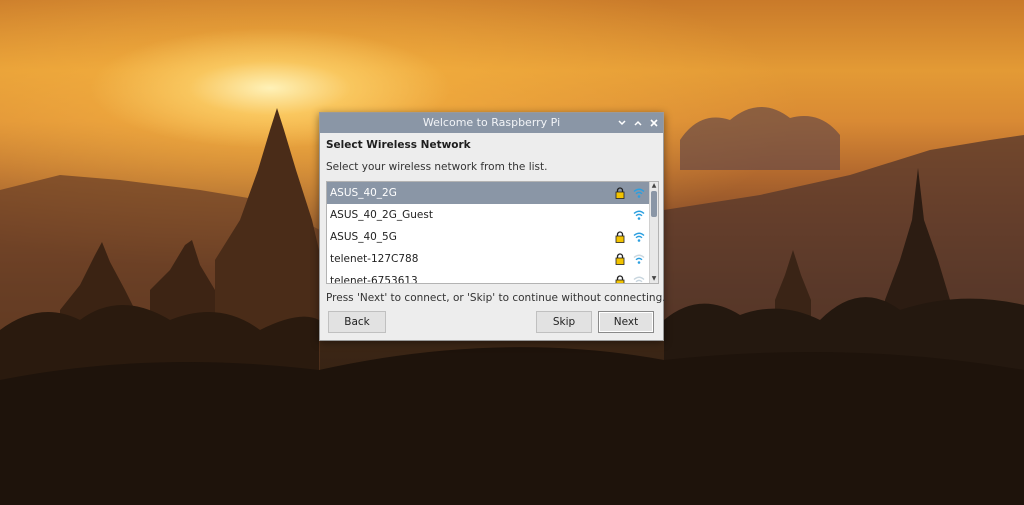 The height and width of the screenshot is (505, 1024). What do you see at coordinates (488, 277) in the screenshot?
I see `network-row: telenet-6753613` at bounding box center [488, 277].